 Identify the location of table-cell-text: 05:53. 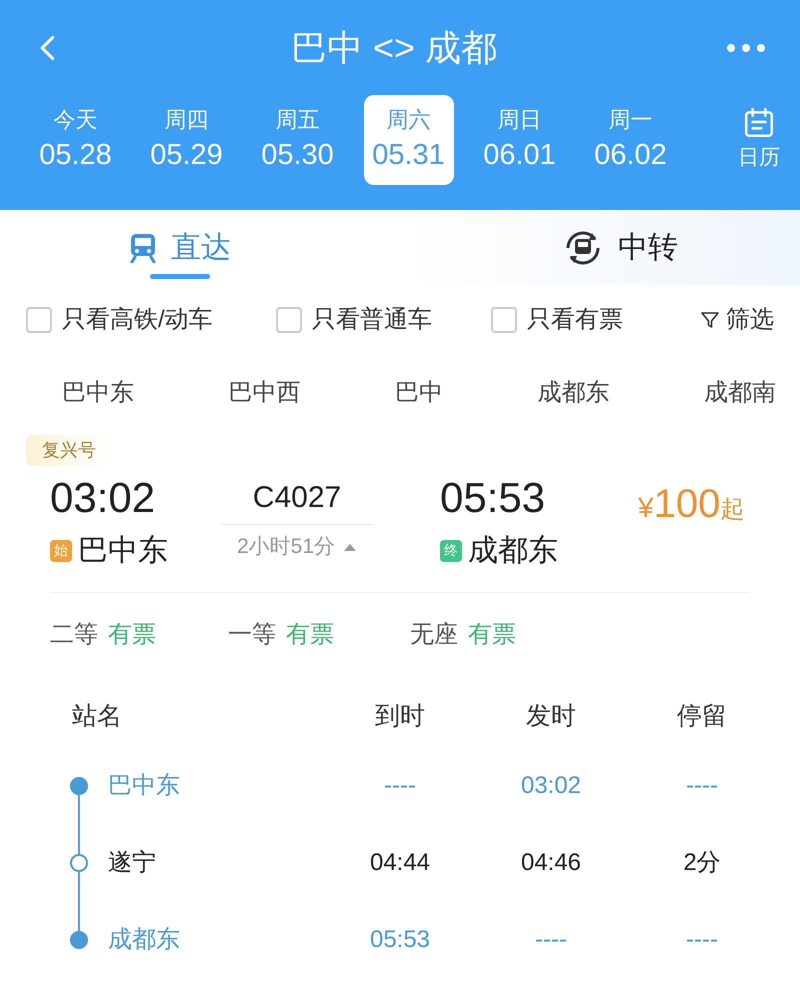
(400, 939).